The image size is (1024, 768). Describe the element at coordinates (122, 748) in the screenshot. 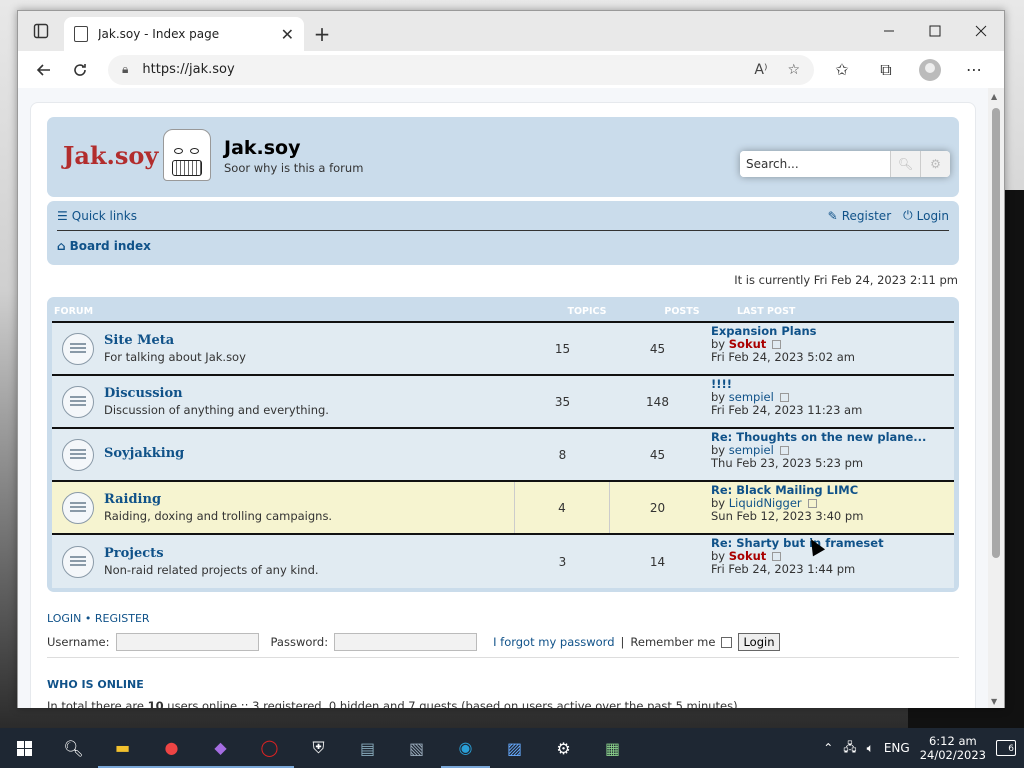

I see `file-explorer-button: ▬` at that location.